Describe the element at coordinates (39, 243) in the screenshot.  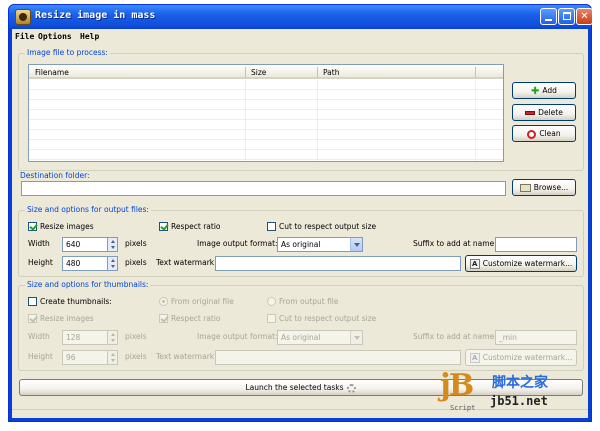
I see `width-label: Width` at that location.